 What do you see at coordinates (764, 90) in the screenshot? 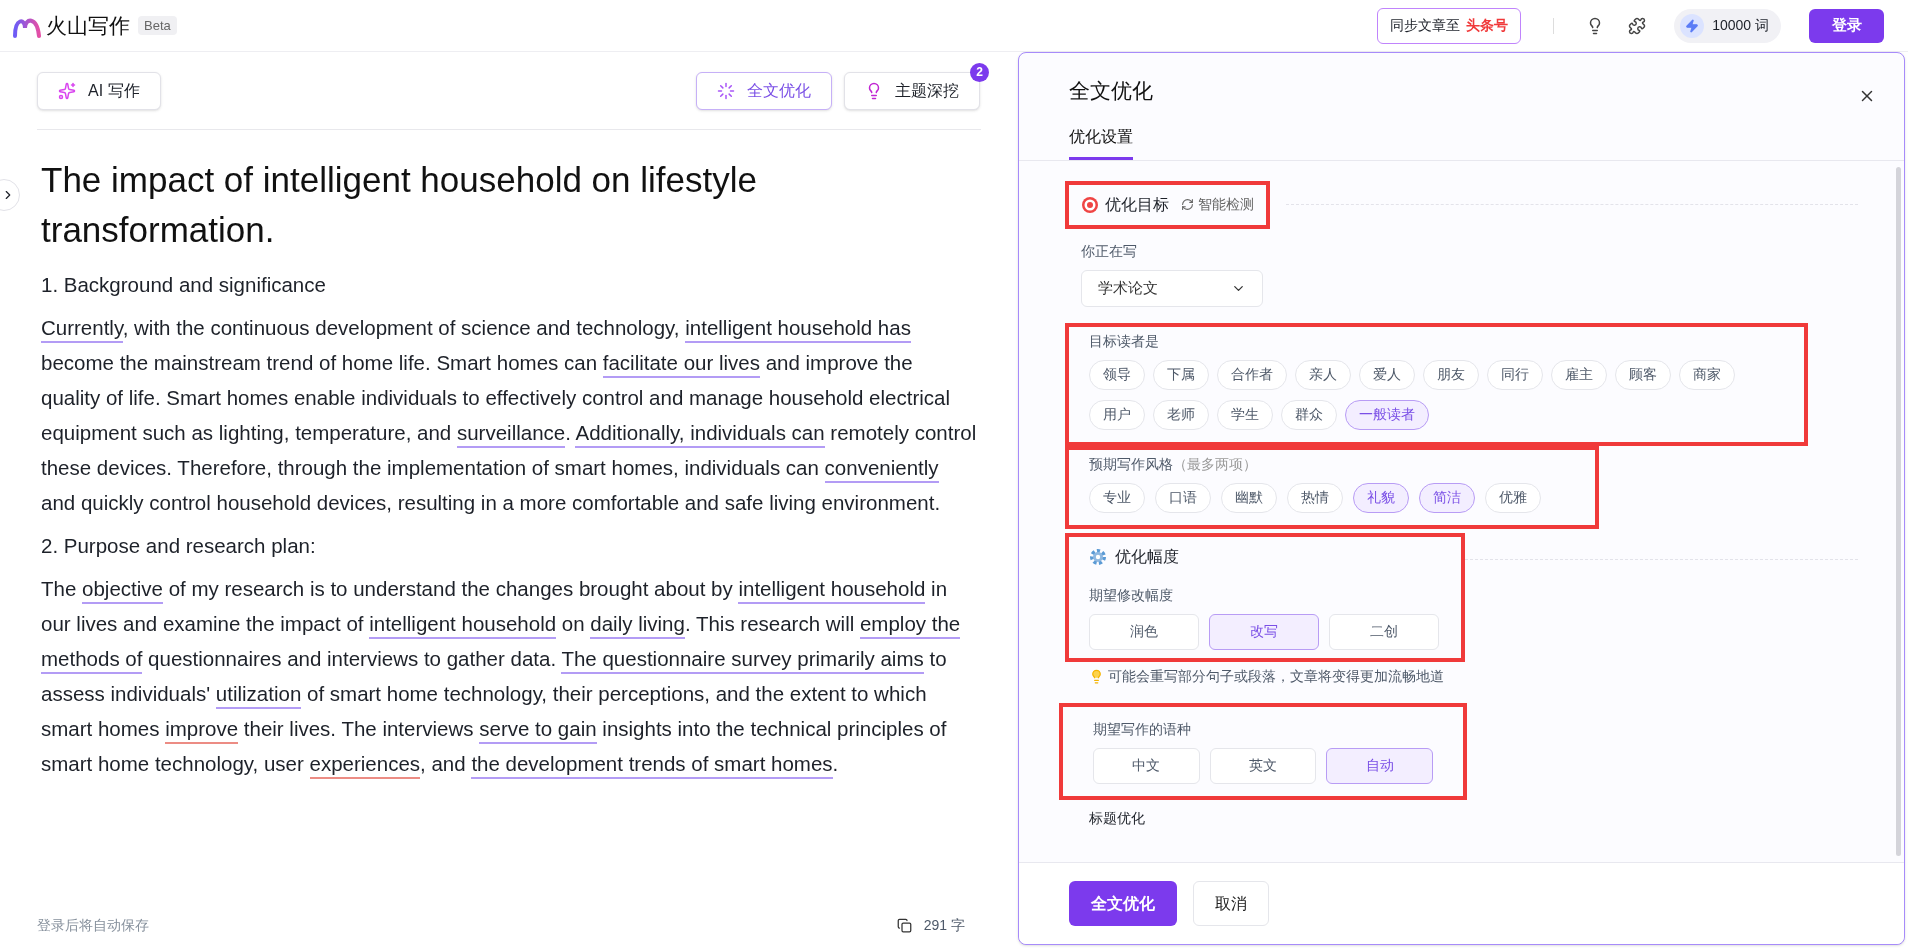
I see `toolbar-button: 全文优化` at bounding box center [764, 90].